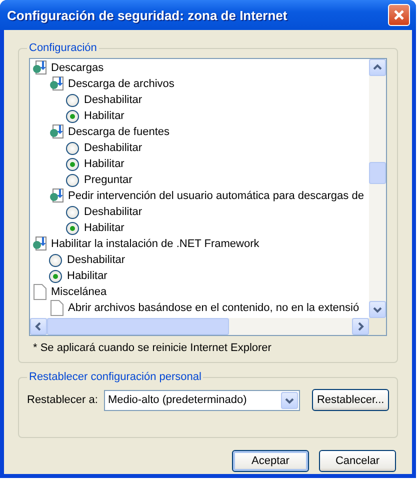 Image resolution: width=418 pixels, height=483 pixels. What do you see at coordinates (108, 180) in the screenshot?
I see `option-label: Preguntar` at bounding box center [108, 180].